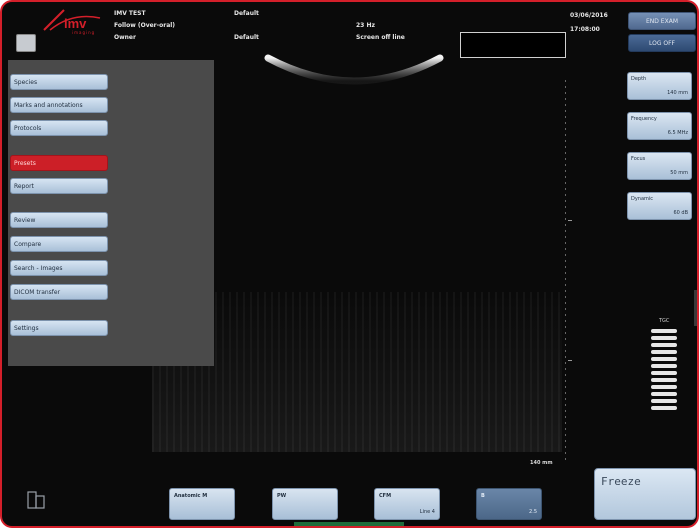 Image resolution: width=699 pixels, height=528 pixels. Describe the element at coordinates (36, 500) in the screenshot. I see `probe-icon` at that location.